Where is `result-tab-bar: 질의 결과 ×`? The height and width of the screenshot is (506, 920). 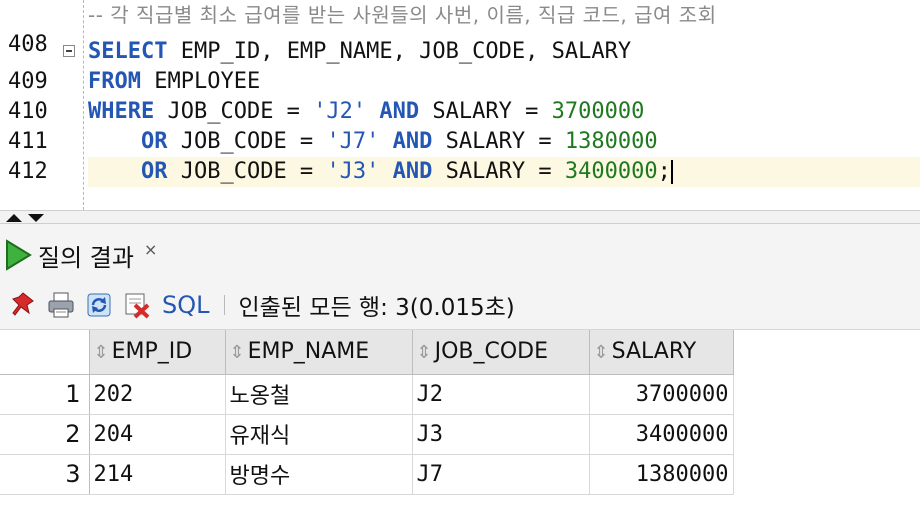
result-tab-bar: 질의 결과 × is located at coordinates (460, 252).